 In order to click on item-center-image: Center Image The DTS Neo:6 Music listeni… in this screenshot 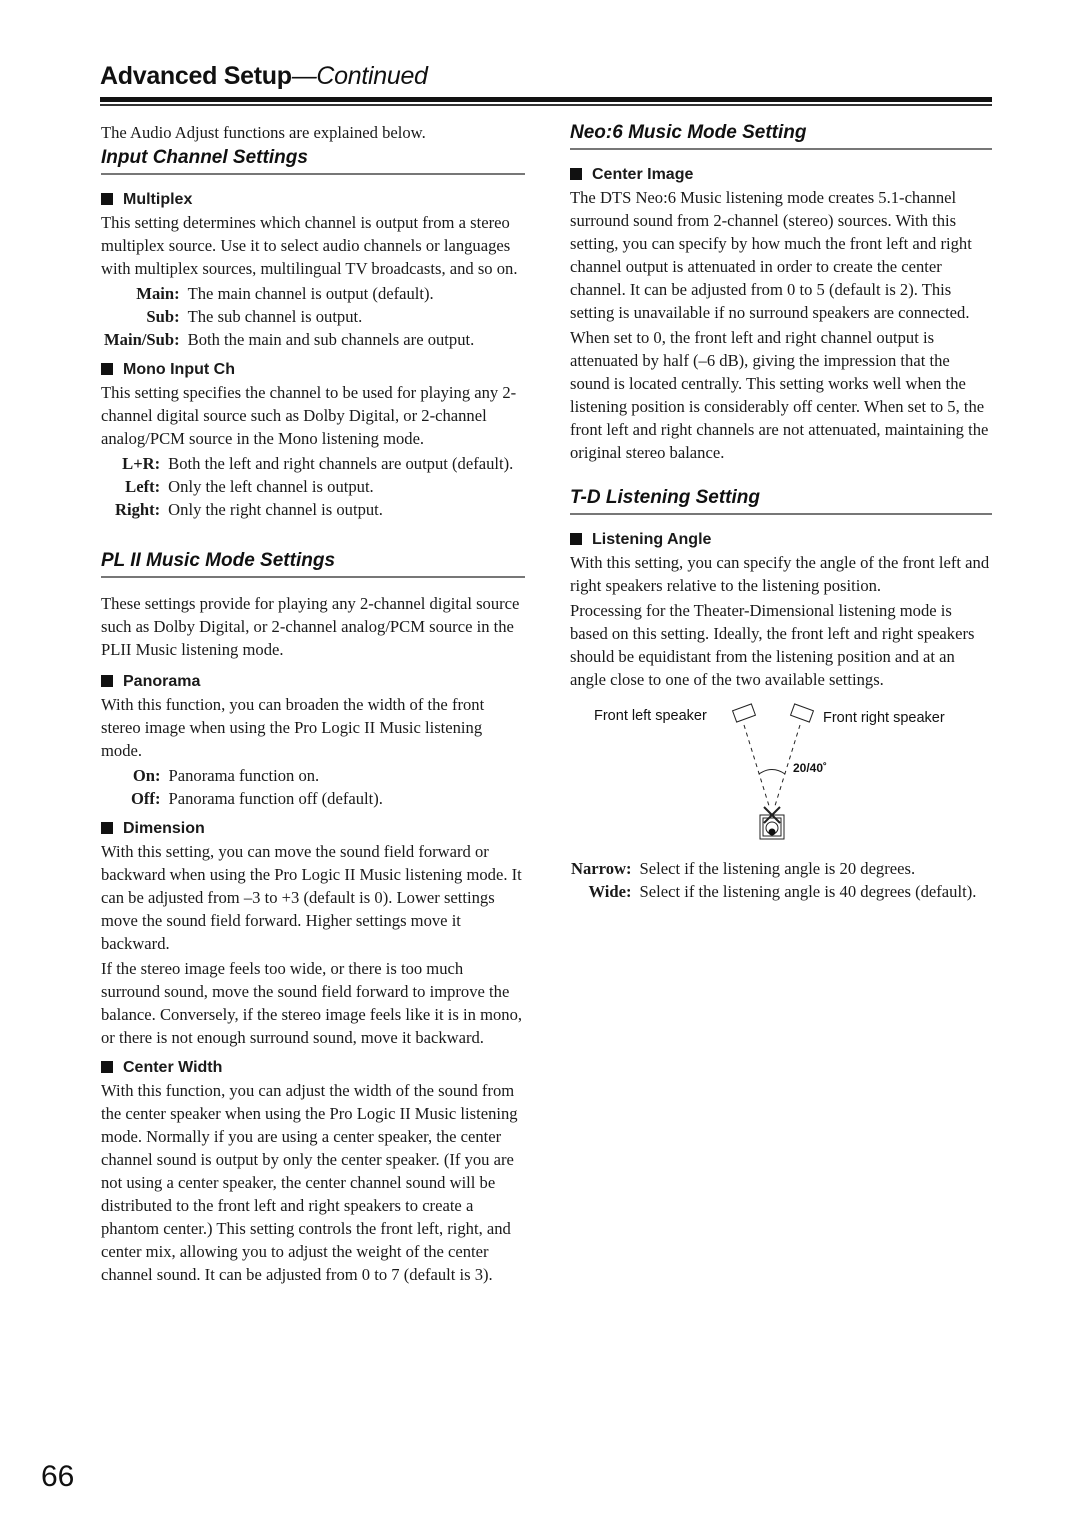, I will do `click(781, 314)`.